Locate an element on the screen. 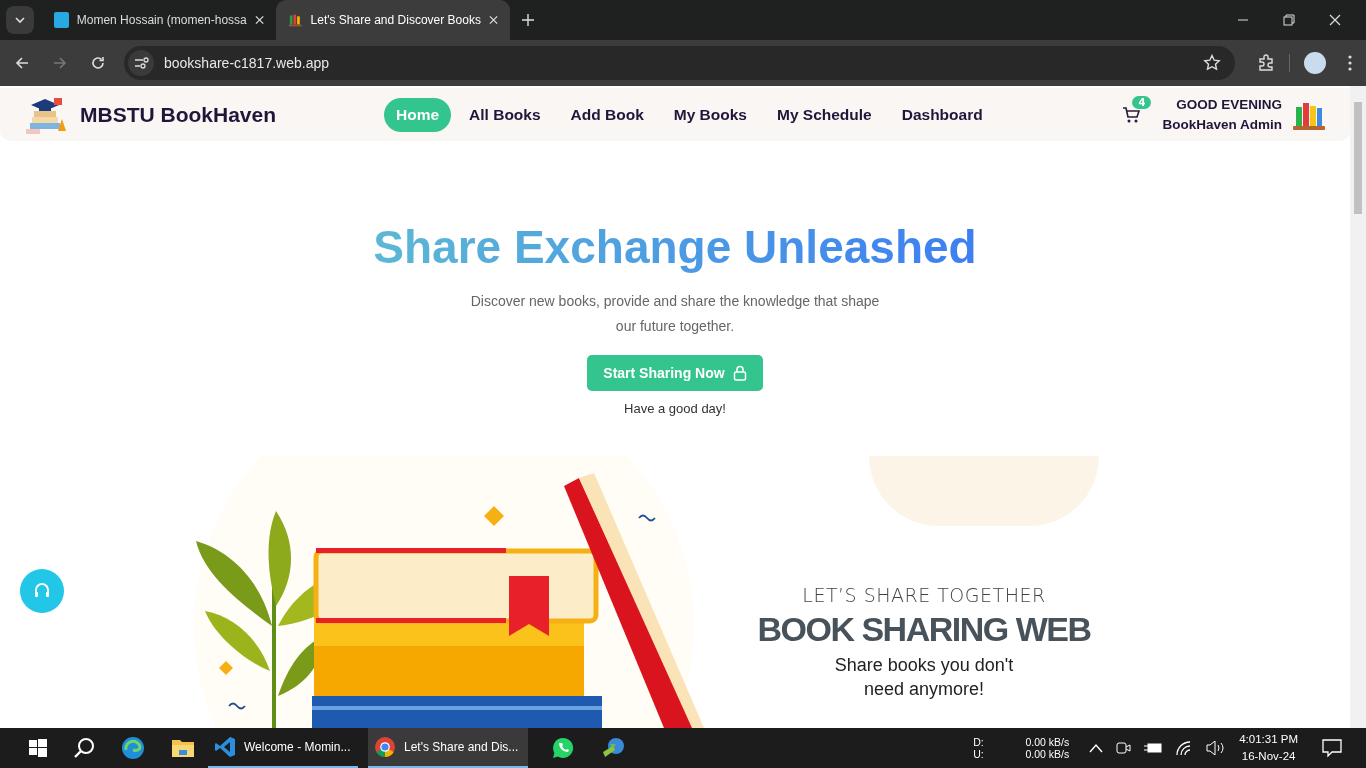 This screenshot has height=768, width=1366. greeting-text: GOOD EVENING is located at coordinates (1229, 104).